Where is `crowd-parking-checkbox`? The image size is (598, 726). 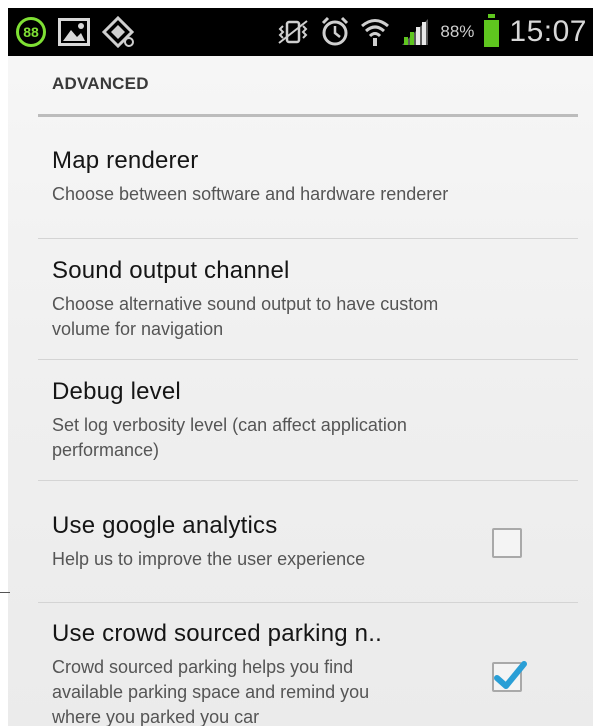
crowd-parking-checkbox is located at coordinates (509, 676).